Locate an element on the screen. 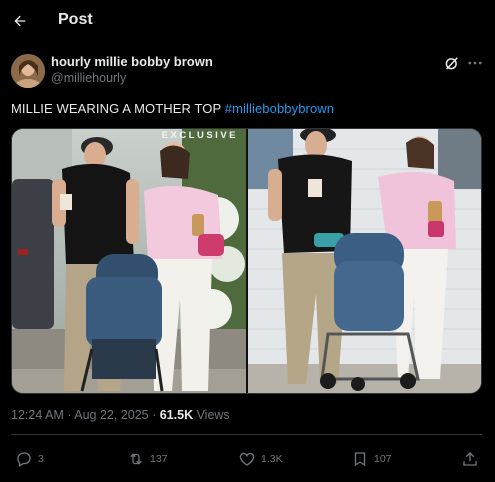 This screenshot has height=482, width=495. exclusive-watermark: EXCLUSIVE is located at coordinates (199, 135).